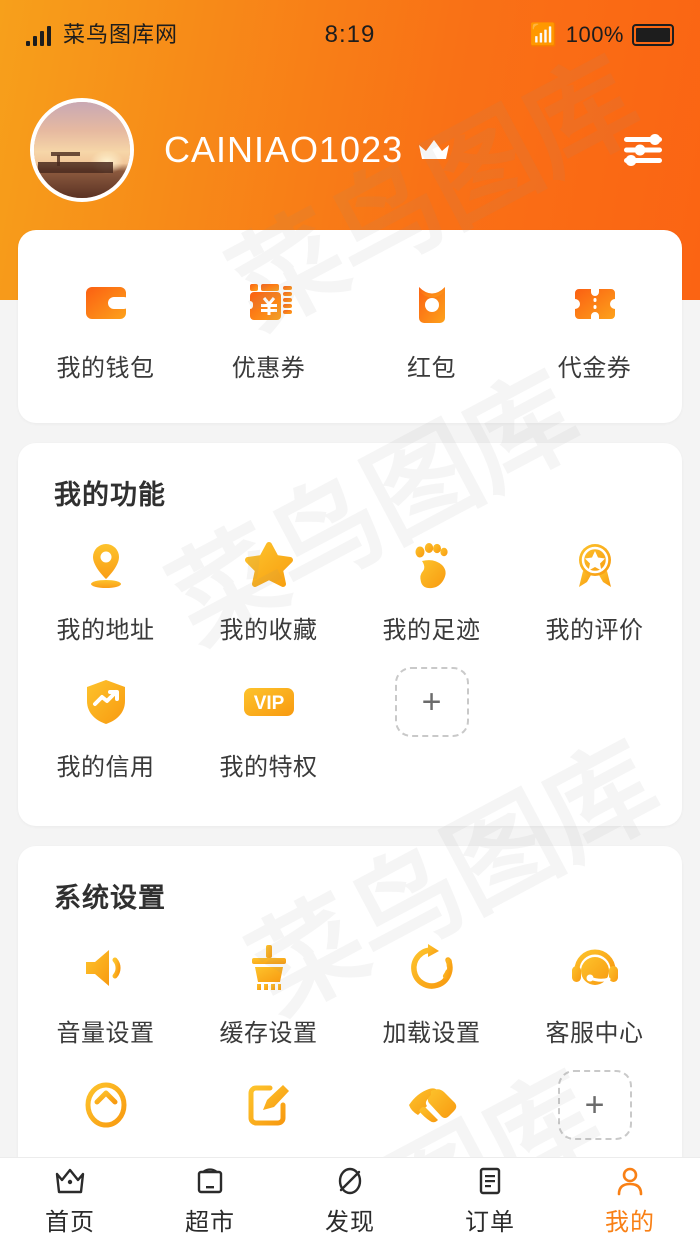 The image size is (700, 1245). Describe the element at coordinates (432, 968) in the screenshot. I see `refresh-loading-icon` at that location.